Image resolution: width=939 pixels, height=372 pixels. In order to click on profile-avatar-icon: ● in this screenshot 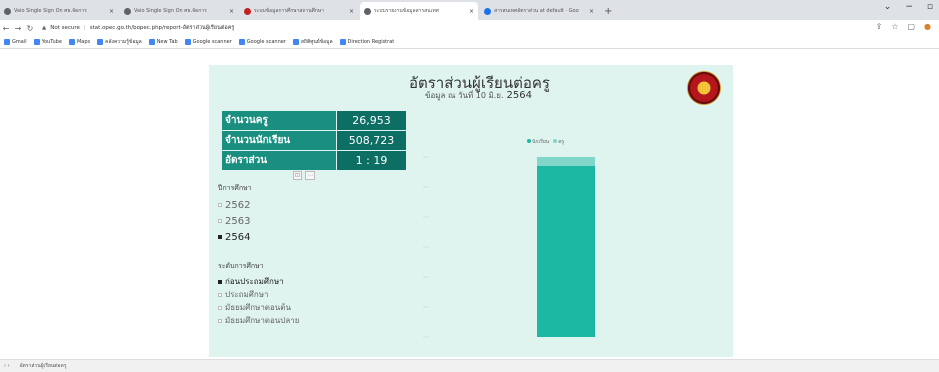, I will do `click(927, 26)`.